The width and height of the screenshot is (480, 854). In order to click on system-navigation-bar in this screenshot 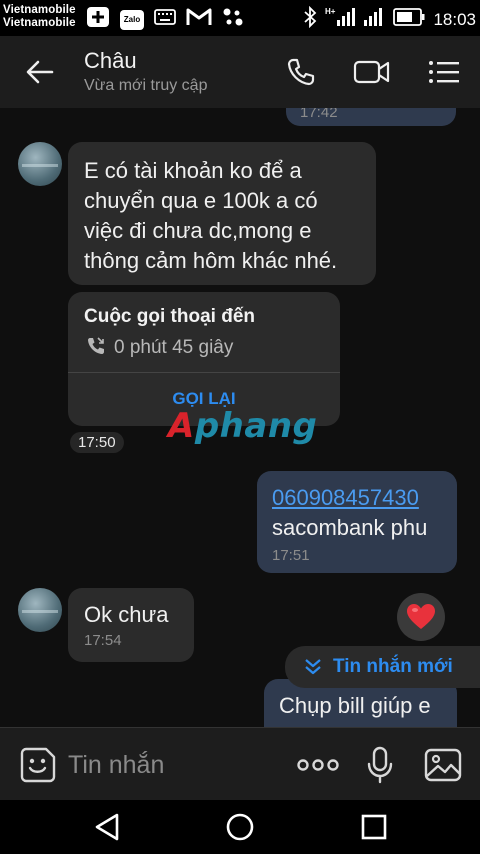, I will do `click(240, 827)`.